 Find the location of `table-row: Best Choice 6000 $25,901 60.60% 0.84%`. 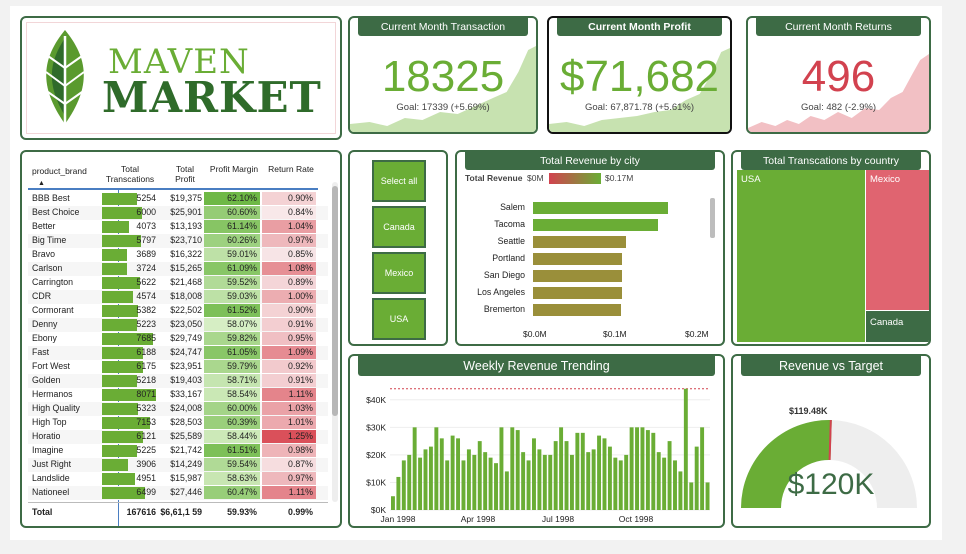

table-row: Best Choice 6000 $25,901 60.60% 0.84% is located at coordinates (178, 213).